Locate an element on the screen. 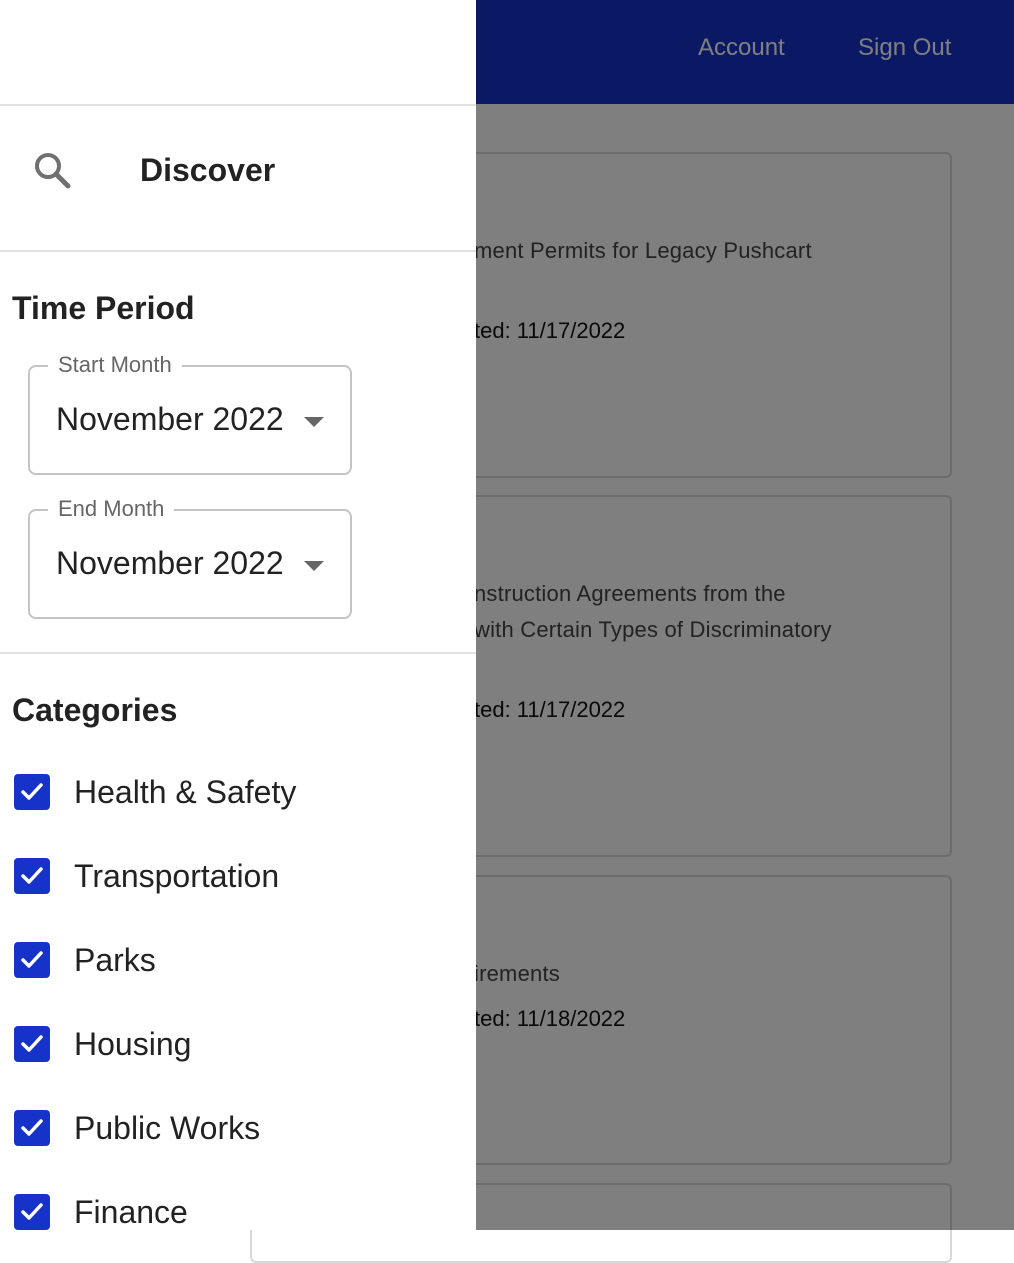 Image resolution: width=1014 pixels, height=1263 pixels. start-month-label: Start Month is located at coordinates (115, 365).